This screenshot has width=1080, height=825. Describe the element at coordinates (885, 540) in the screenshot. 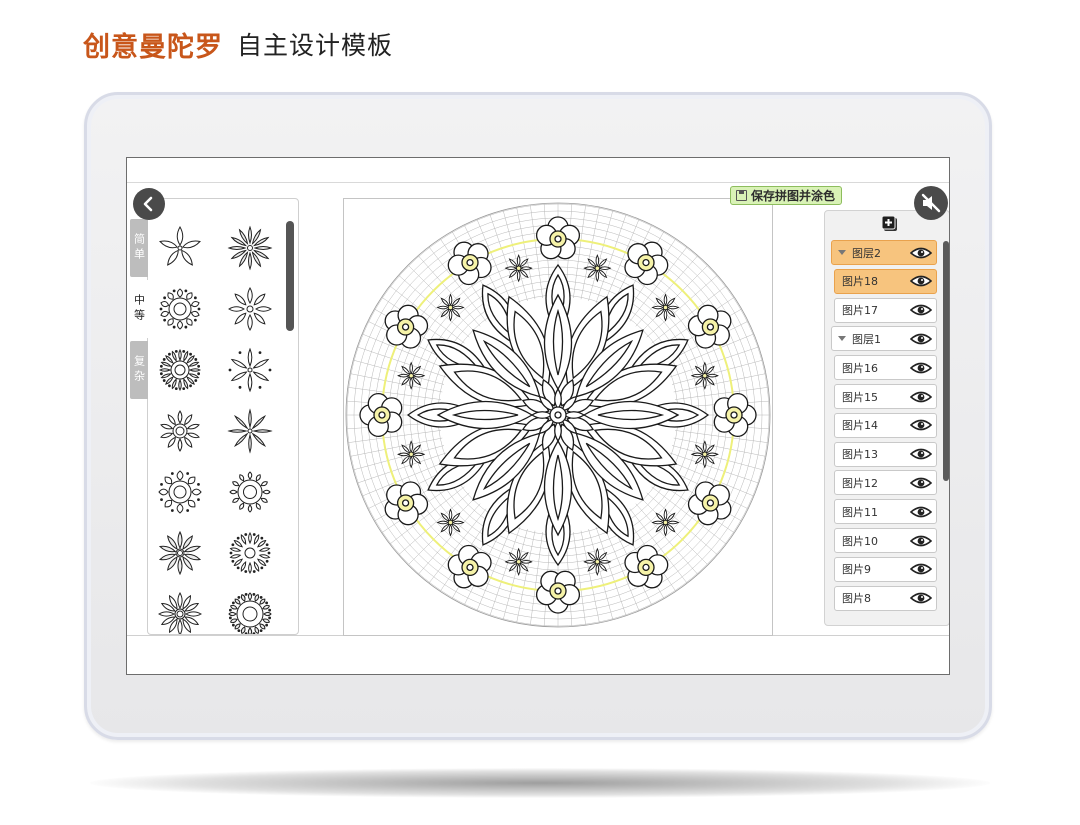

I see `layer-item-row: 图片10` at that location.